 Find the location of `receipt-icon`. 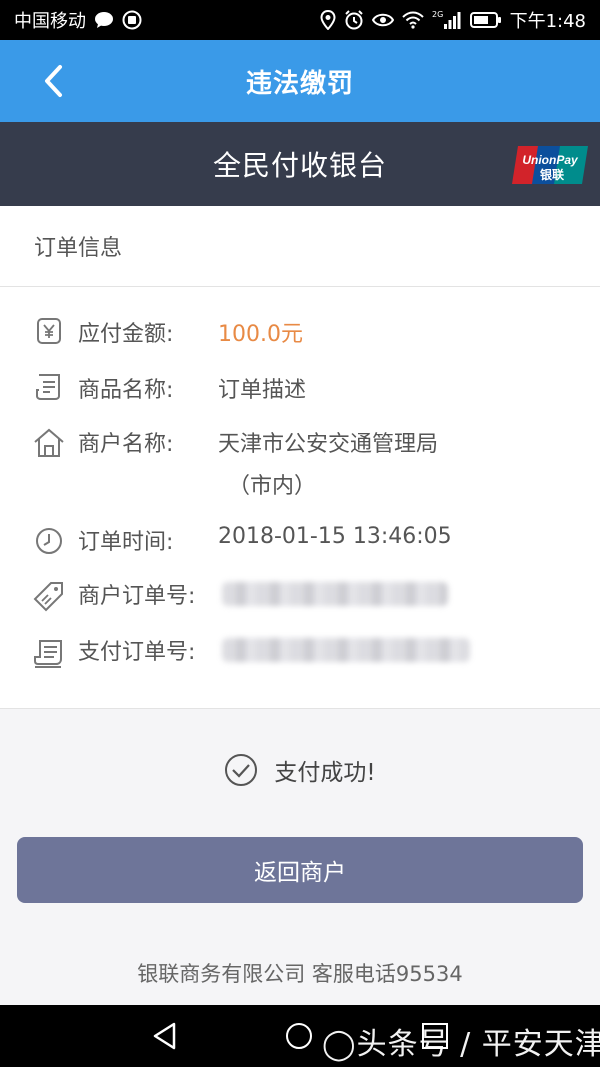

receipt-icon is located at coordinates (48, 654).